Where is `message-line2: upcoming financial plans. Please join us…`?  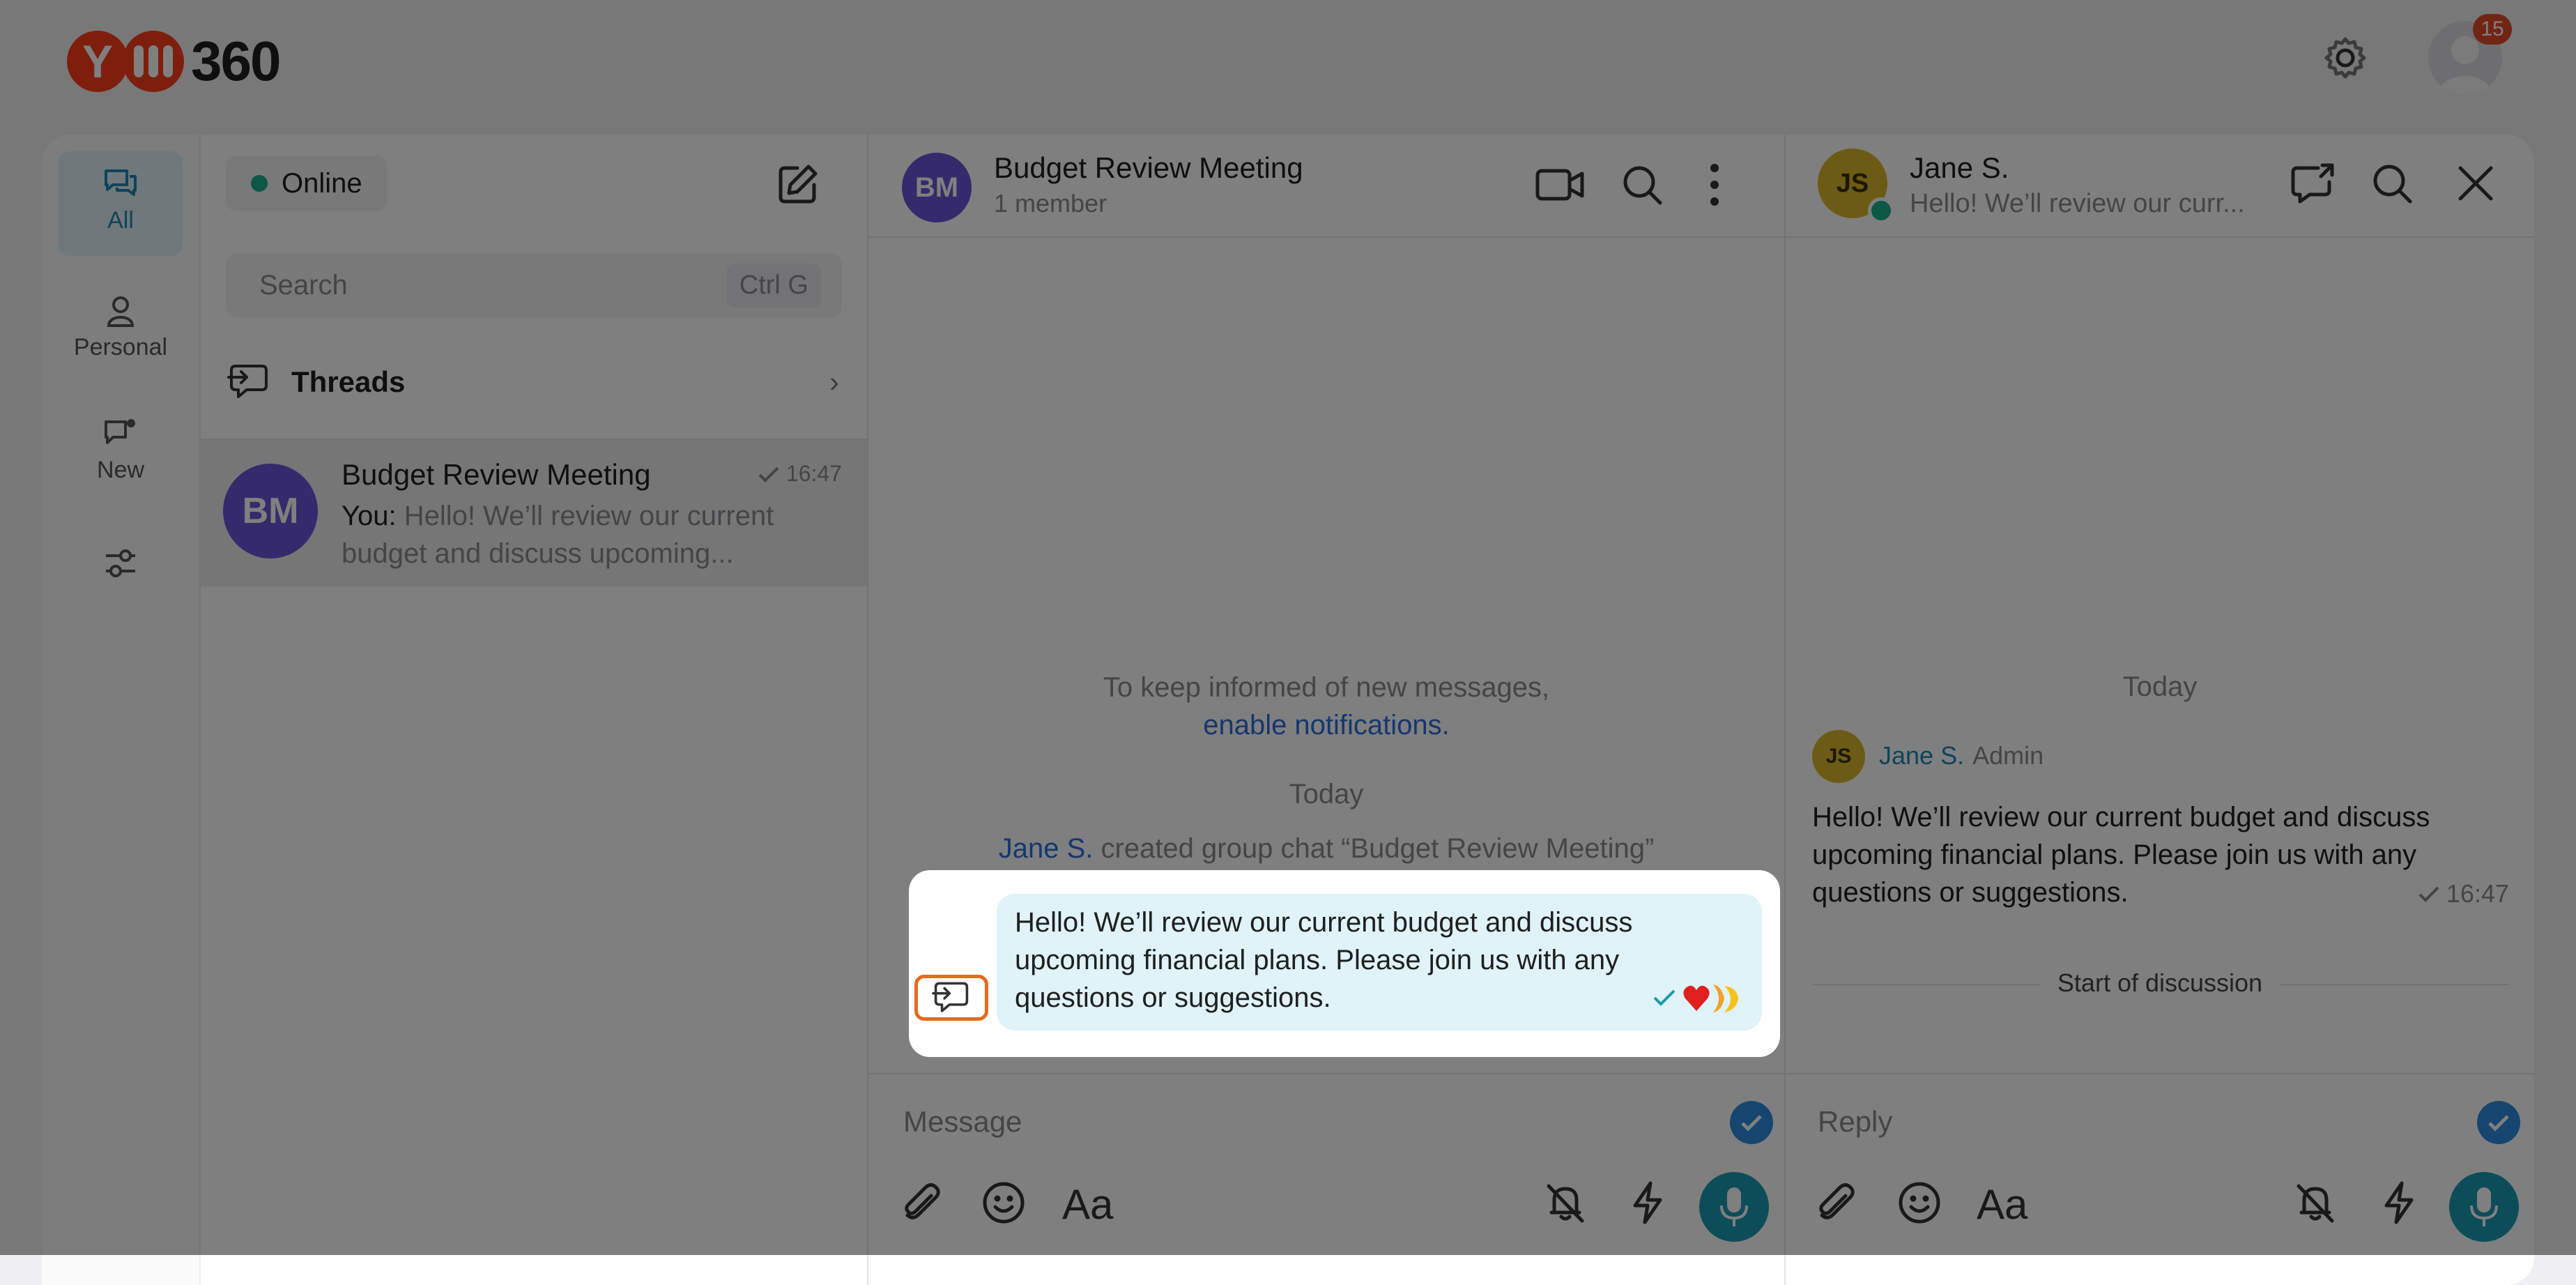 message-line2: upcoming financial plans. Please join us… is located at coordinates (1317, 960).